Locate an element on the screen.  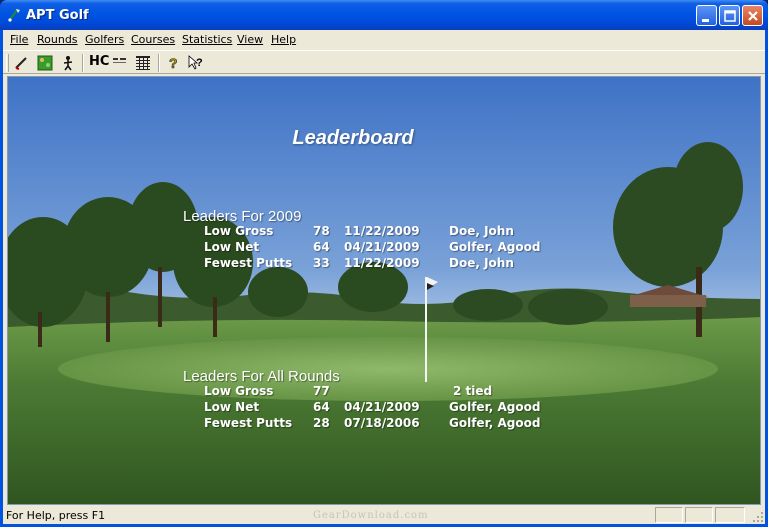
menu-courses: Courses is located at coordinates (153, 39).